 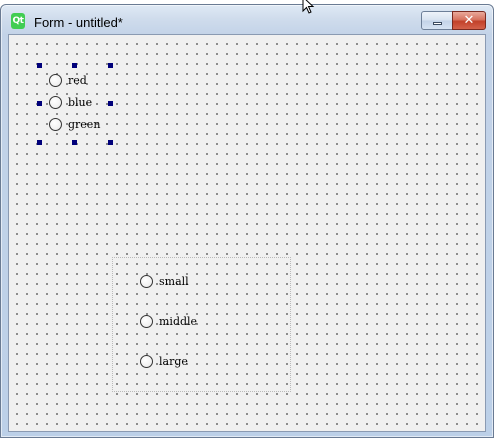 I want to click on qt-logo-icon: Qt, so click(x=18, y=21).